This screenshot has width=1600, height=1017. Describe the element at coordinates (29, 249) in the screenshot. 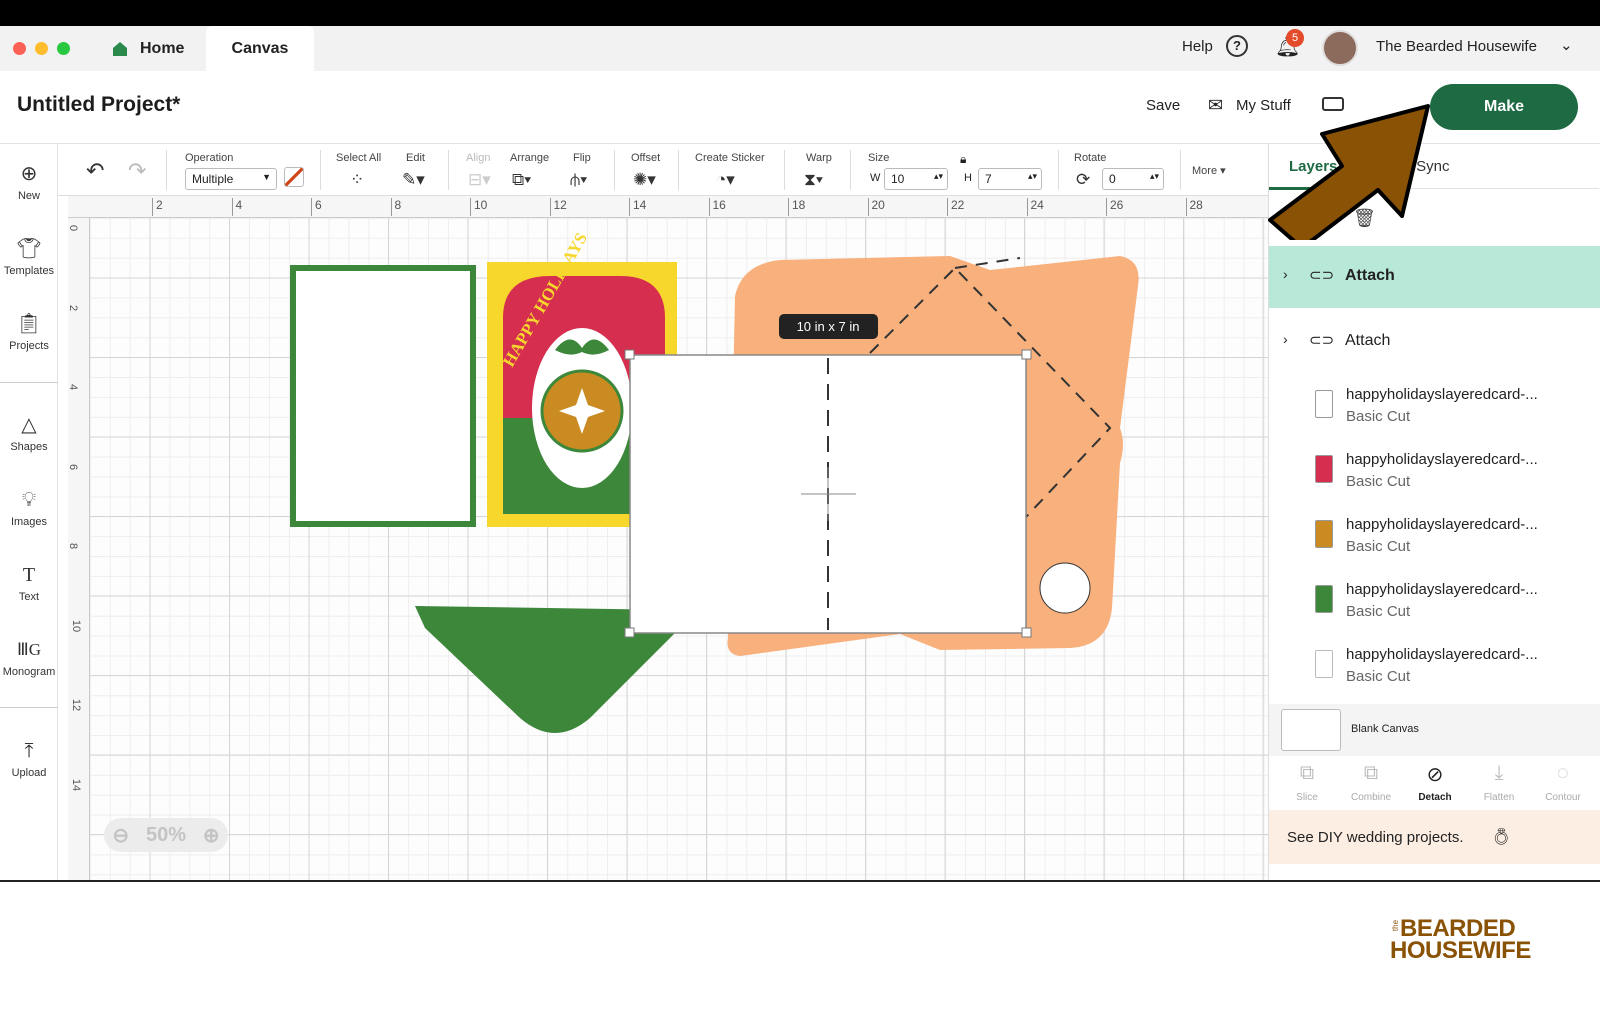

I see `shirt-icon: 👕︎` at that location.